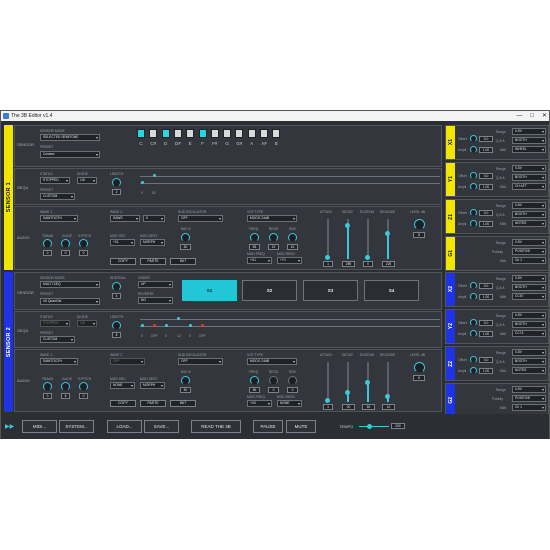 The width and height of the screenshot is (550, 550). Describe the element at coordinates (544, 116) in the screenshot. I see `close-icon: ✕` at that location.